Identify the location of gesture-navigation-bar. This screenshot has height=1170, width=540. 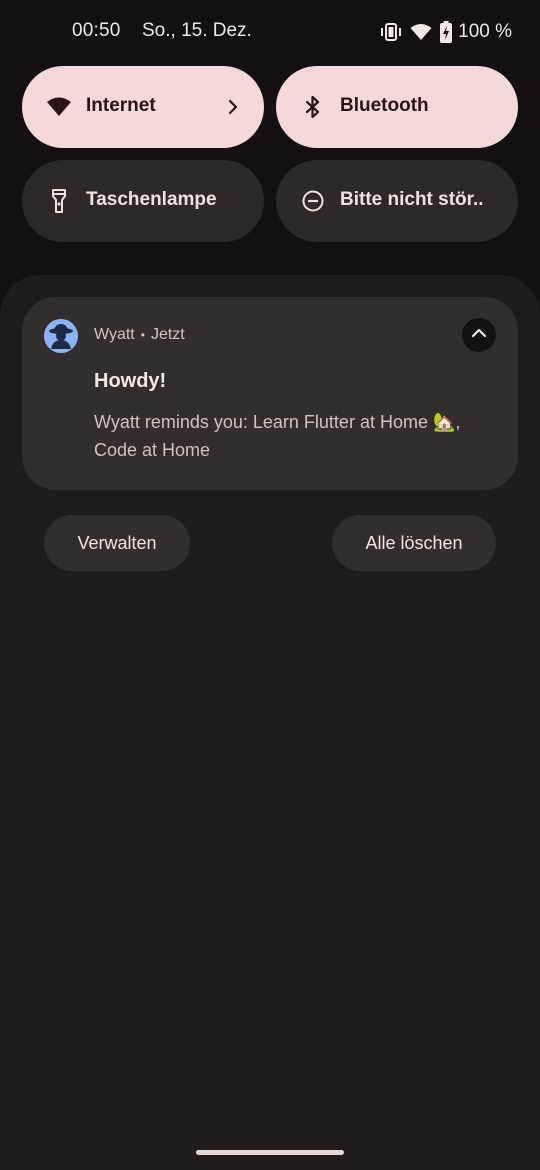
(270, 1152).